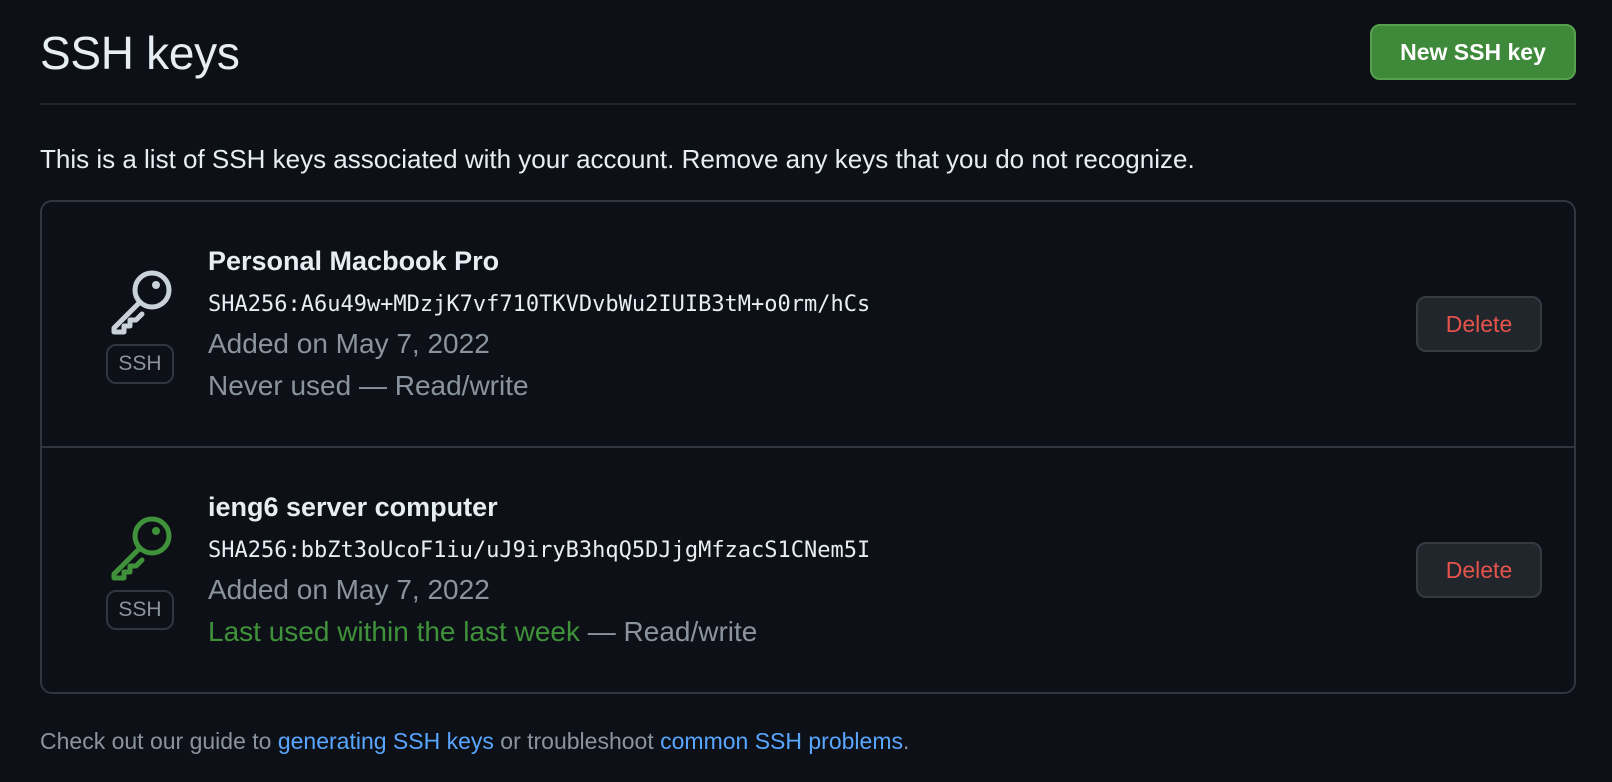 Image resolution: width=1612 pixels, height=782 pixels. I want to click on footer-middle: or troubleshoot, so click(577, 741).